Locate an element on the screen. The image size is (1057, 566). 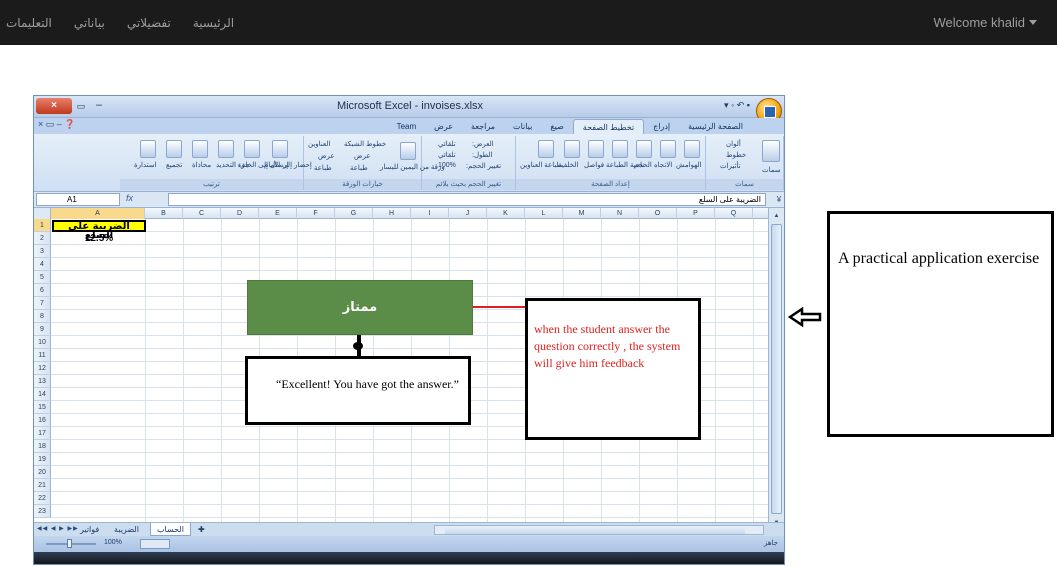
column-header: D is located at coordinates (240, 213).